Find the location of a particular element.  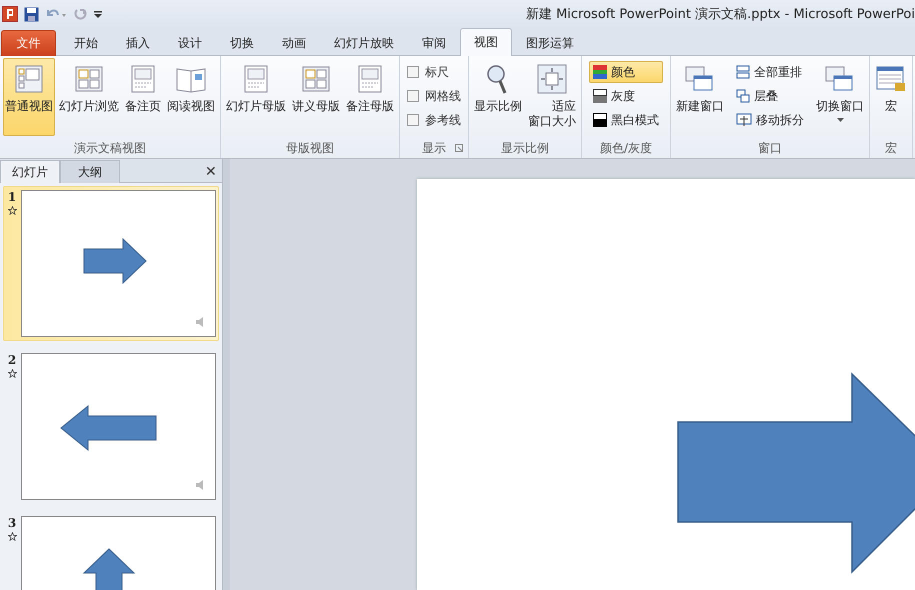

close-button: ✕ is located at coordinates (211, 170).